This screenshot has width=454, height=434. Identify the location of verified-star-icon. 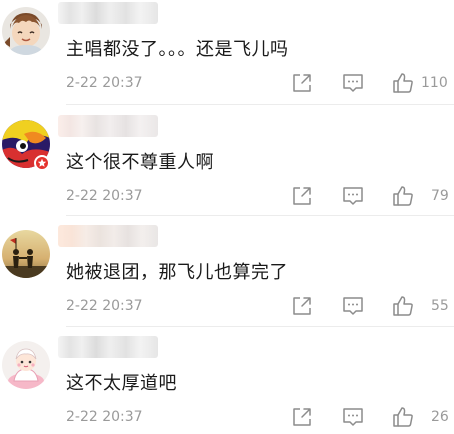
(42, 162).